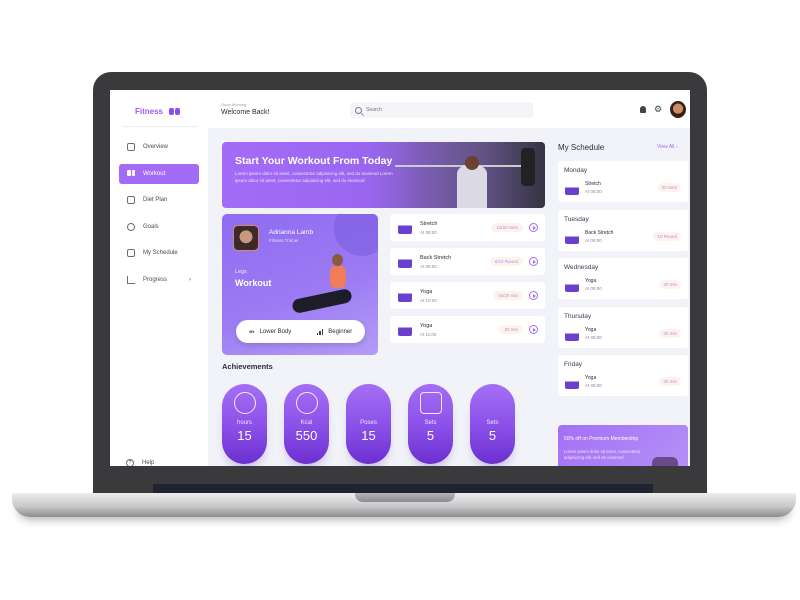 The image size is (800, 600). Describe the element at coordinates (511, 329) in the screenshot. I see `exercise-progress-badge: 20 min` at that location.